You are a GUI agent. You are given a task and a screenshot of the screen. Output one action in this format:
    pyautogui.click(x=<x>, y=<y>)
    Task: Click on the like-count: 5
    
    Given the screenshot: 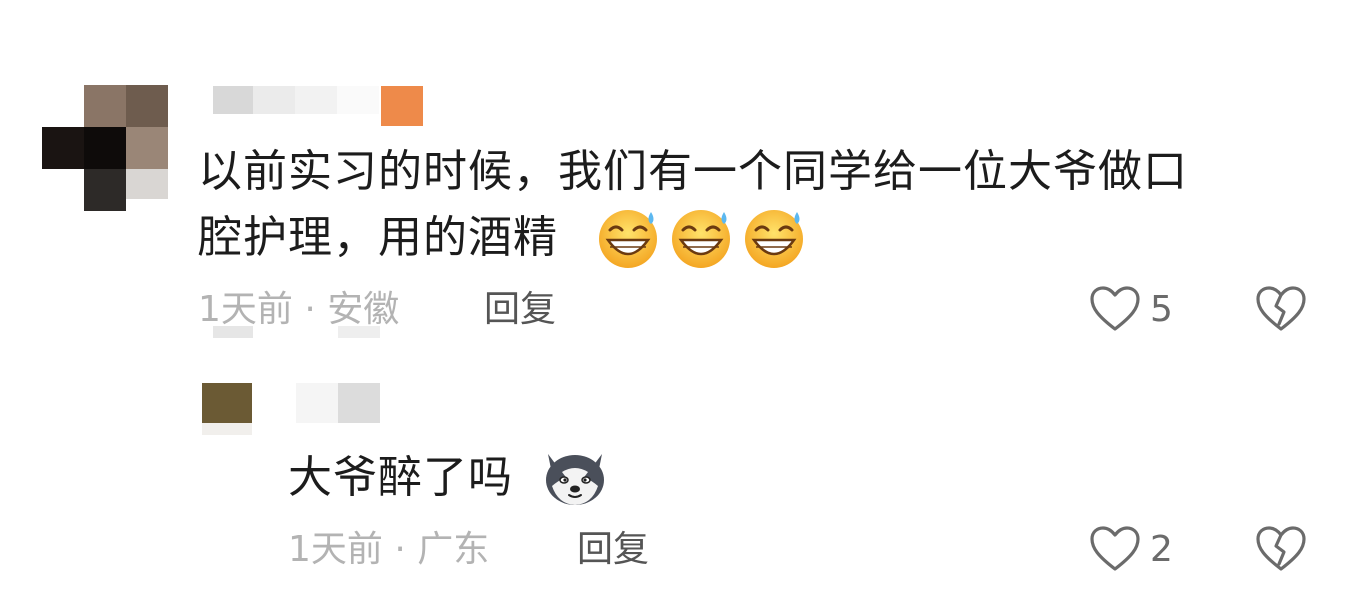 What is the action you would take?
    pyautogui.click(x=1161, y=309)
    